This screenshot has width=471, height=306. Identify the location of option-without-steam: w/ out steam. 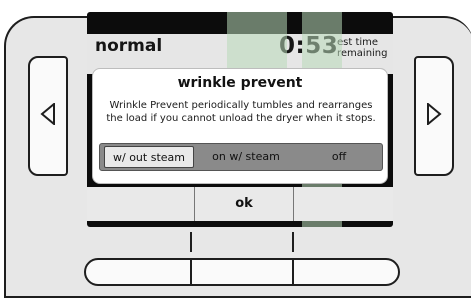
(149, 157).